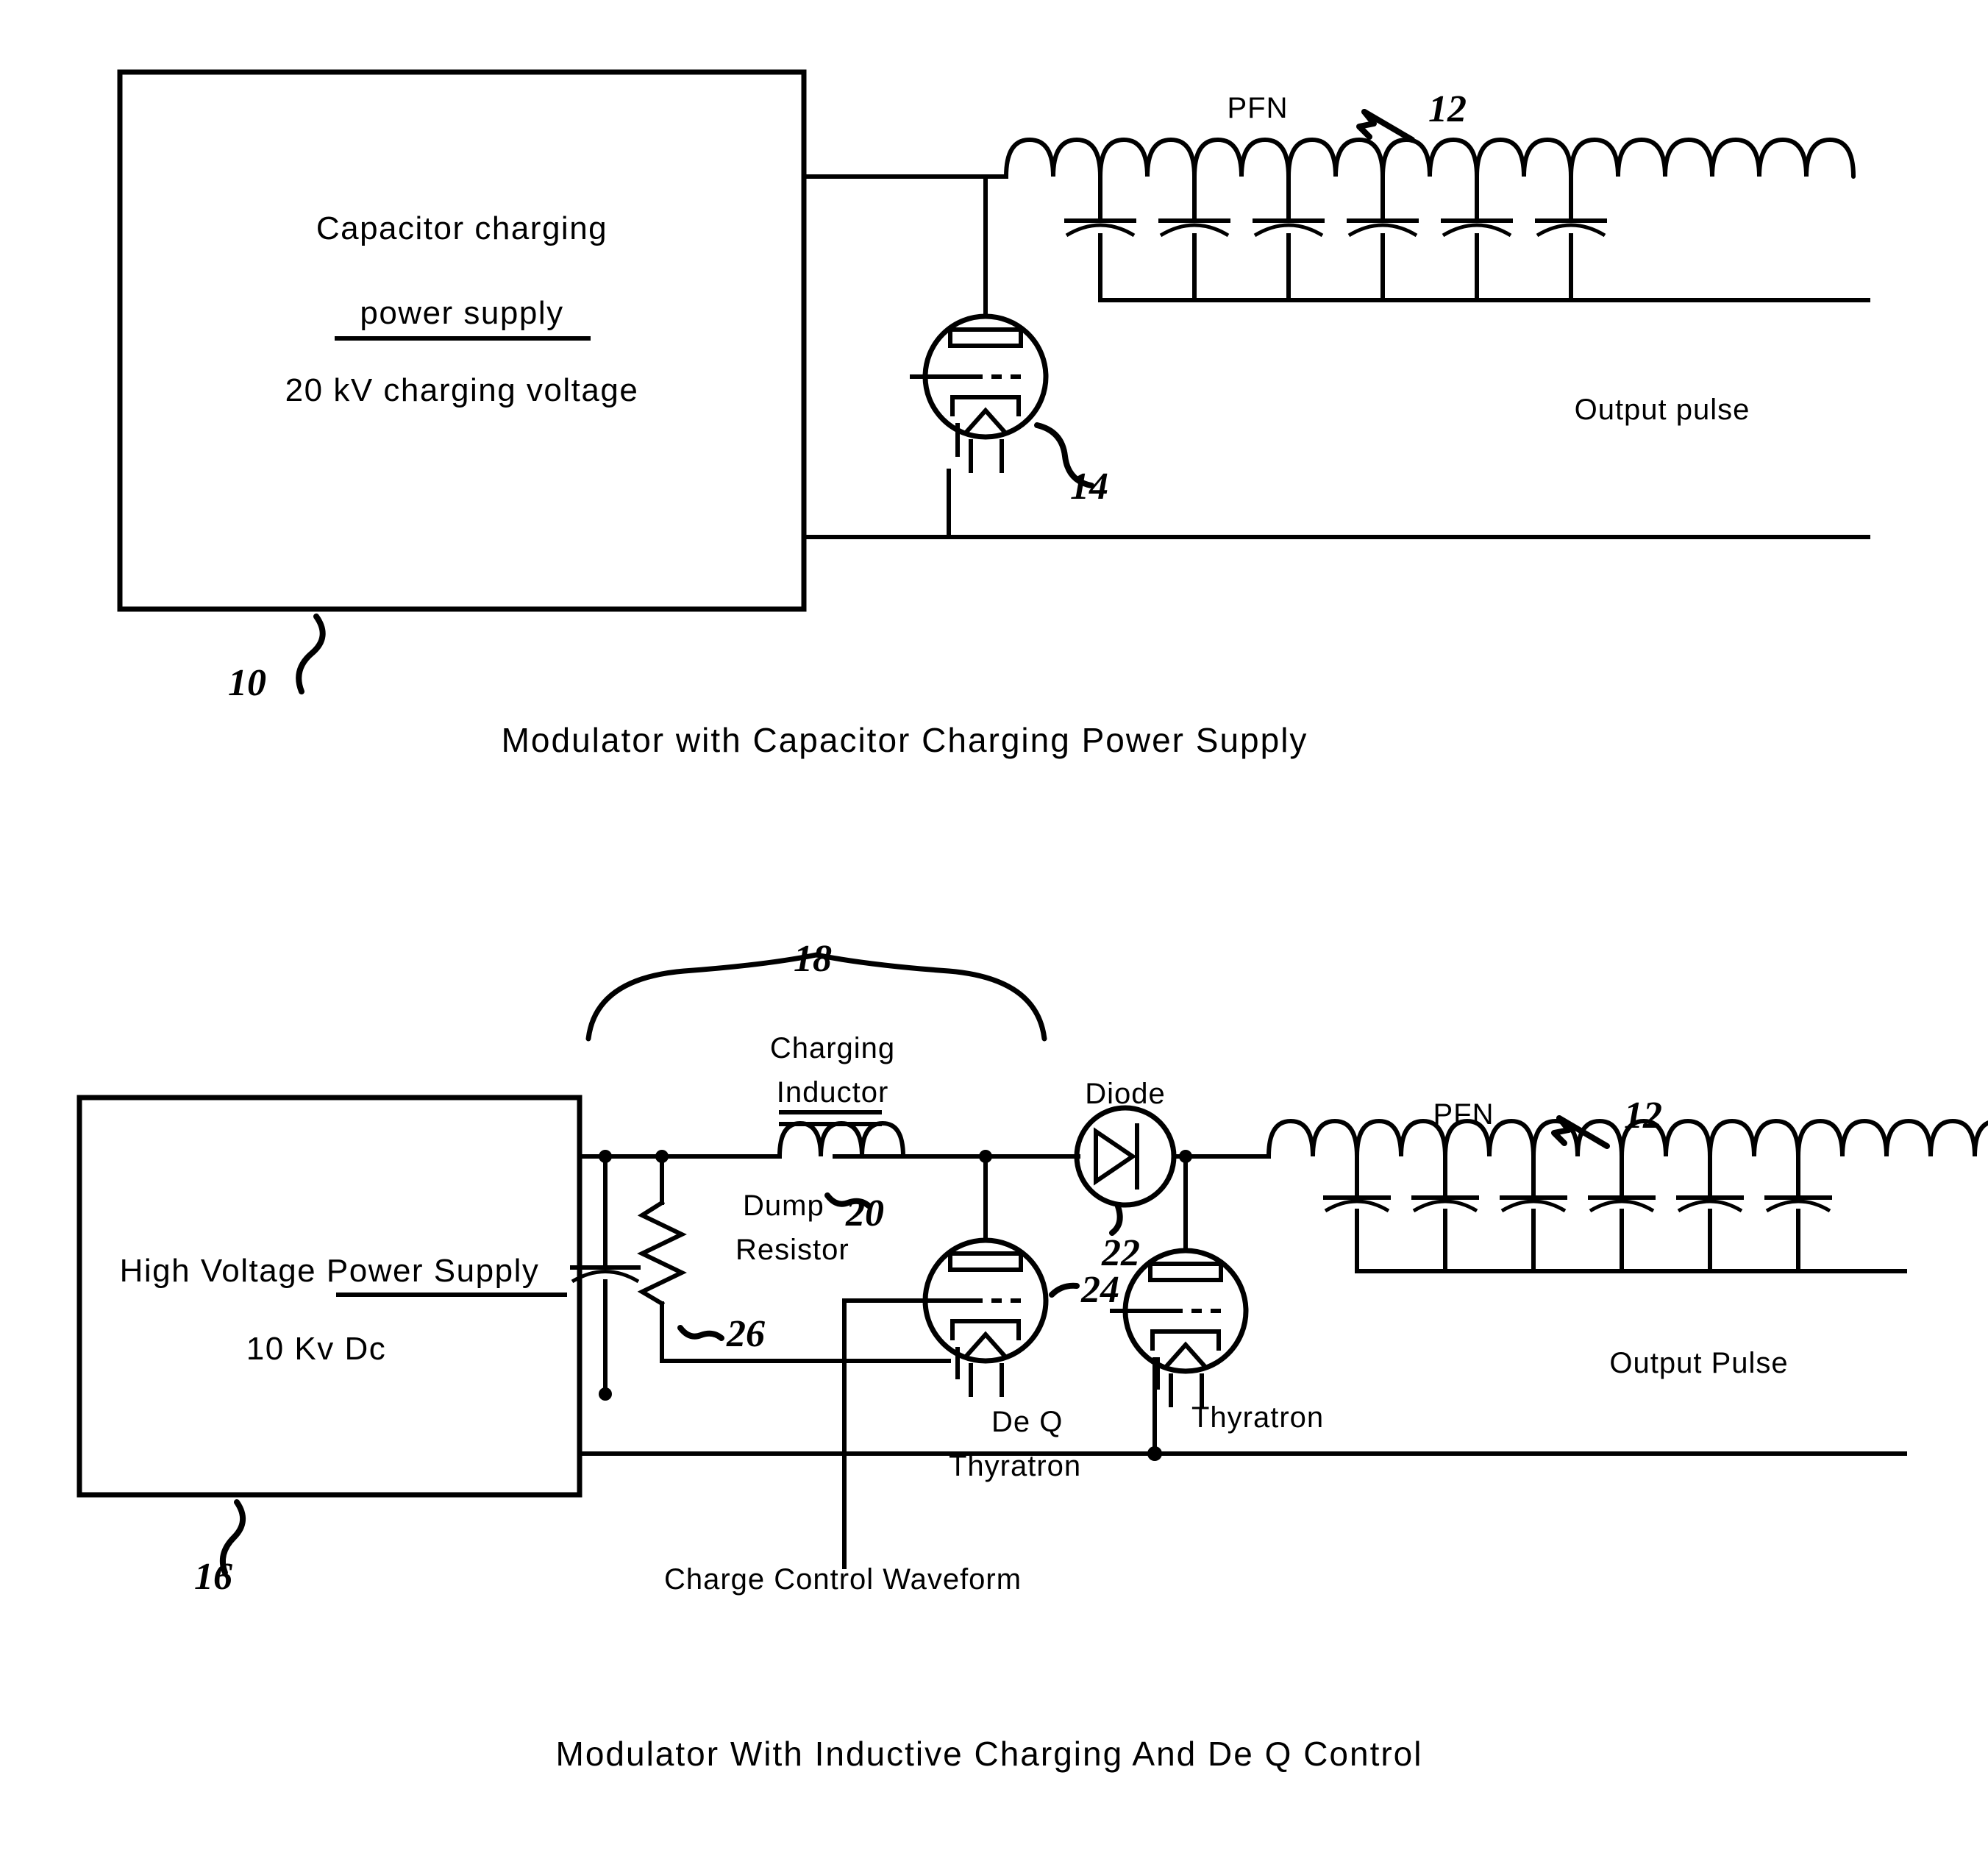  I want to click on supply-box-line3: 20 kV charging voltage, so click(462, 390).